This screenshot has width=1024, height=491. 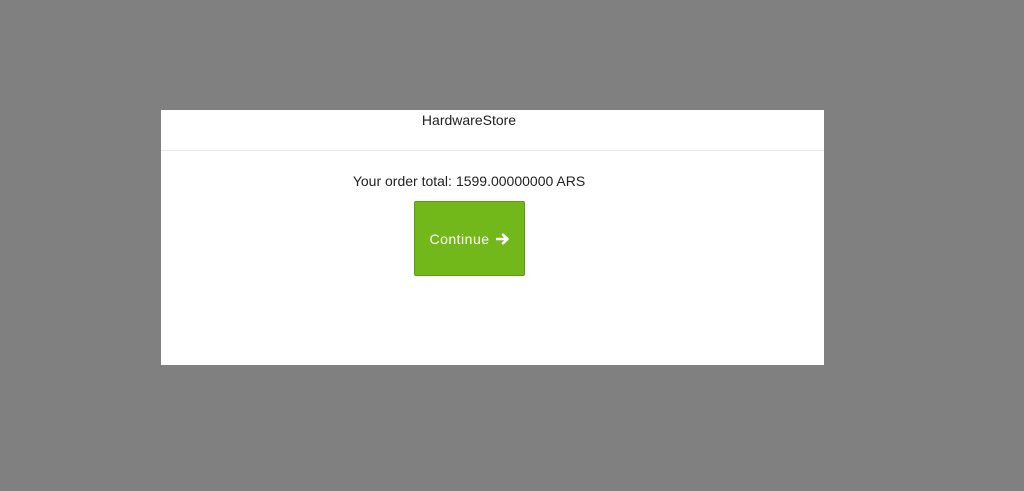 I want to click on order-total-amount: 1599.00000000 ARS, so click(x=520, y=181).